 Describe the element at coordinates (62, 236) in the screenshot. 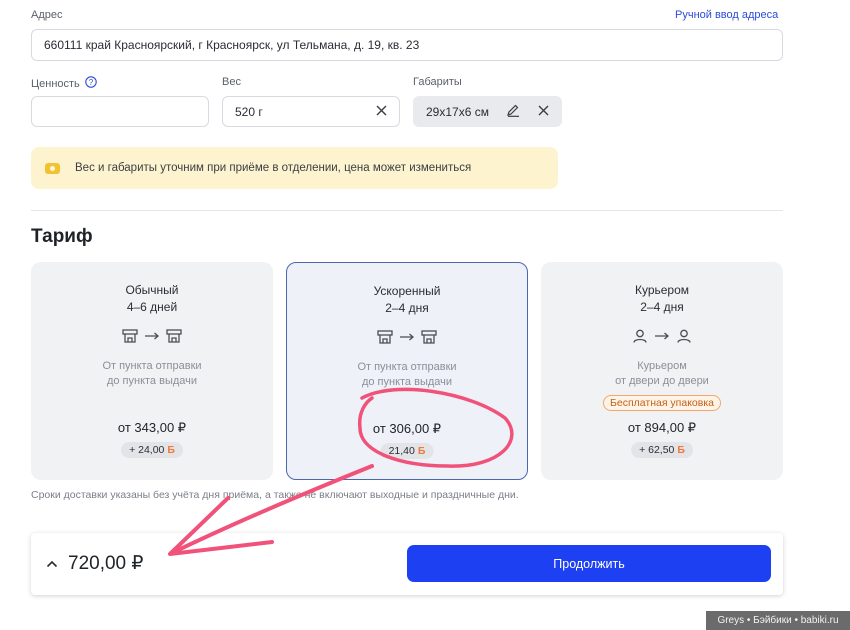

I see `tariff-title: Тариф` at that location.